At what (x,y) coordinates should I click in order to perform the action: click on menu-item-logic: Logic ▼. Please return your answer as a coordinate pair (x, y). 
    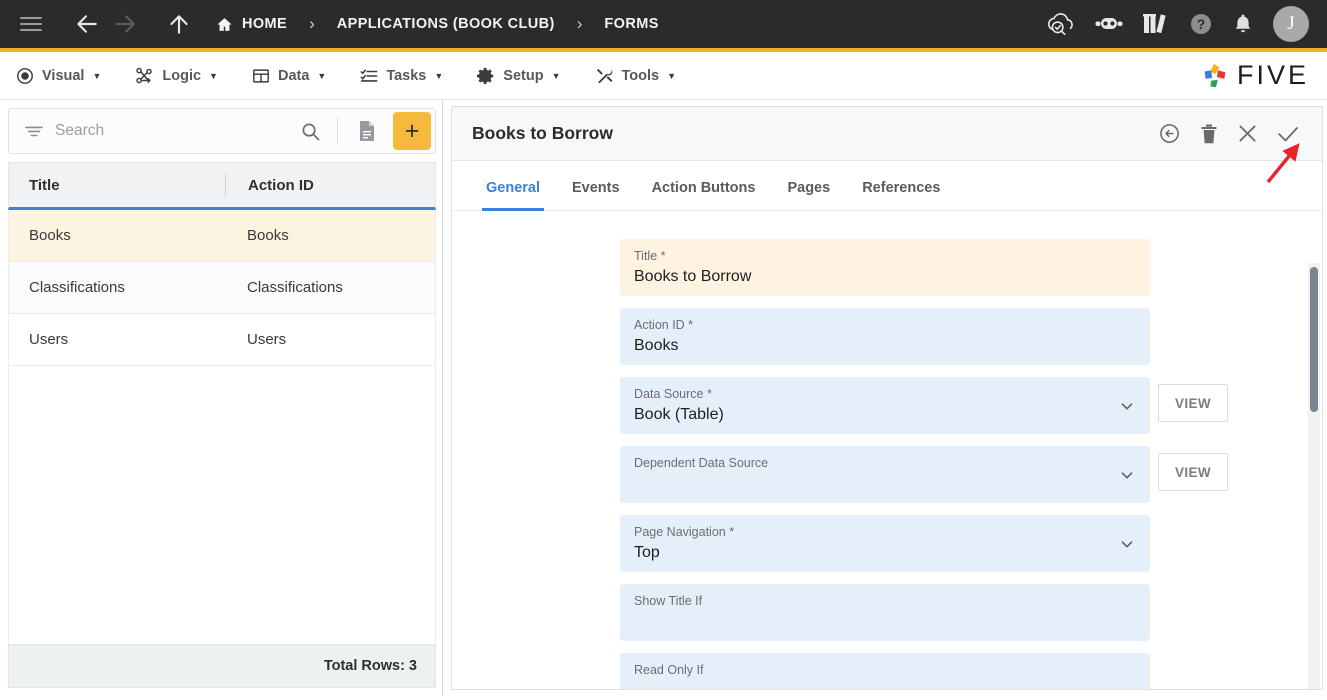
    Looking at the image, I should click on (176, 76).